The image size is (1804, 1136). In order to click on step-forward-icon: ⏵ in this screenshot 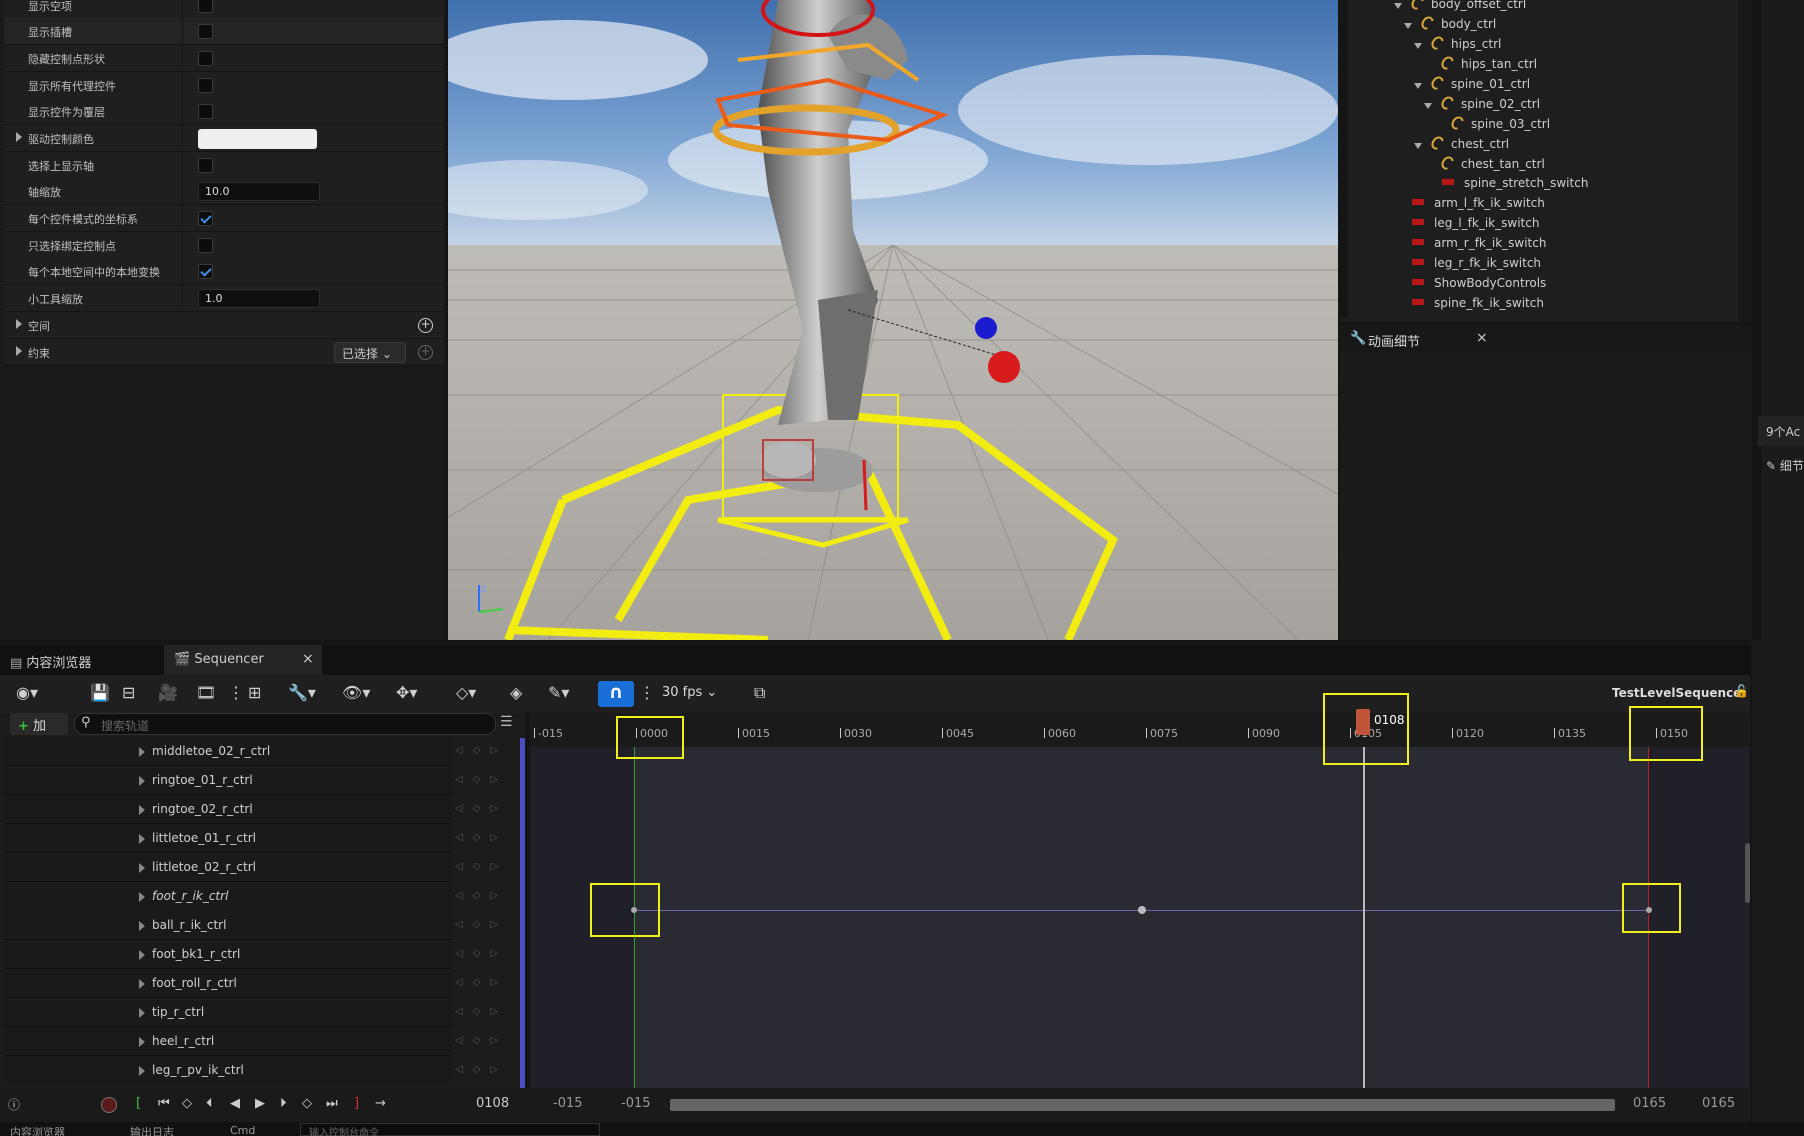, I will do `click(283, 1103)`.